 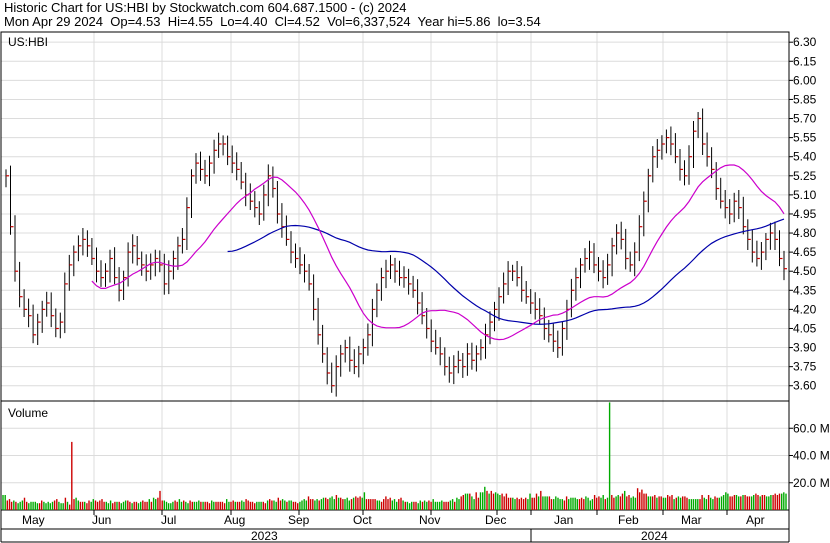 What do you see at coordinates (654, 536) in the screenshot?
I see `year-label: 2024` at bounding box center [654, 536].